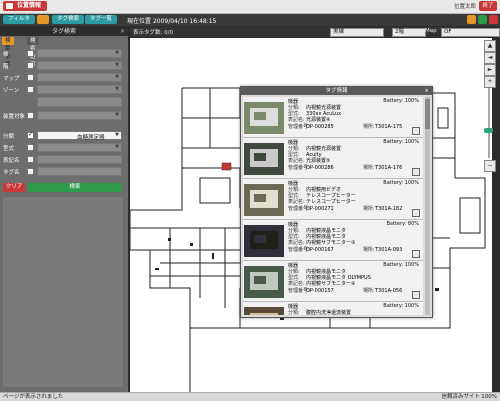 The image size is (500, 401). I want to click on tab-search-conditions: 検索条件, so click(8, 52).